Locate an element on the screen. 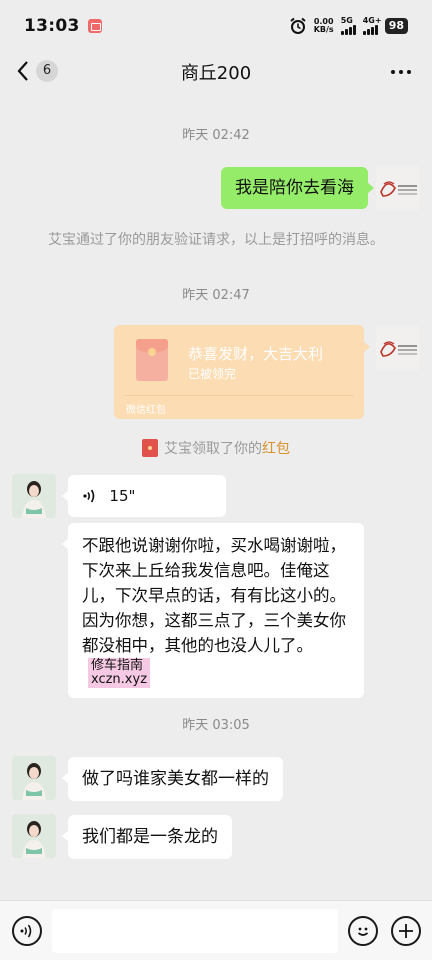 The height and width of the screenshot is (960, 432). smiley-icon is located at coordinates (363, 931).